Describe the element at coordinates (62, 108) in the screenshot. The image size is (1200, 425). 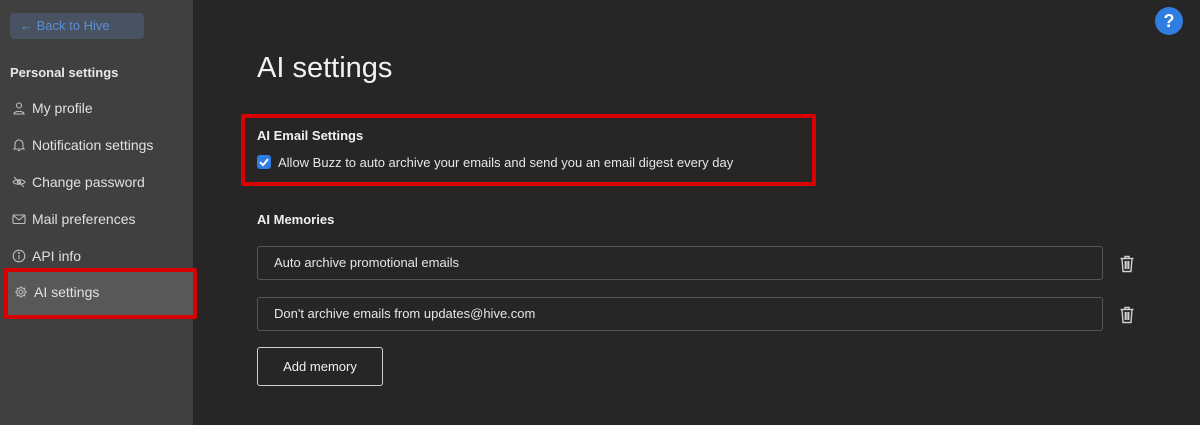
I see `sidebar-item-label: My profile` at that location.